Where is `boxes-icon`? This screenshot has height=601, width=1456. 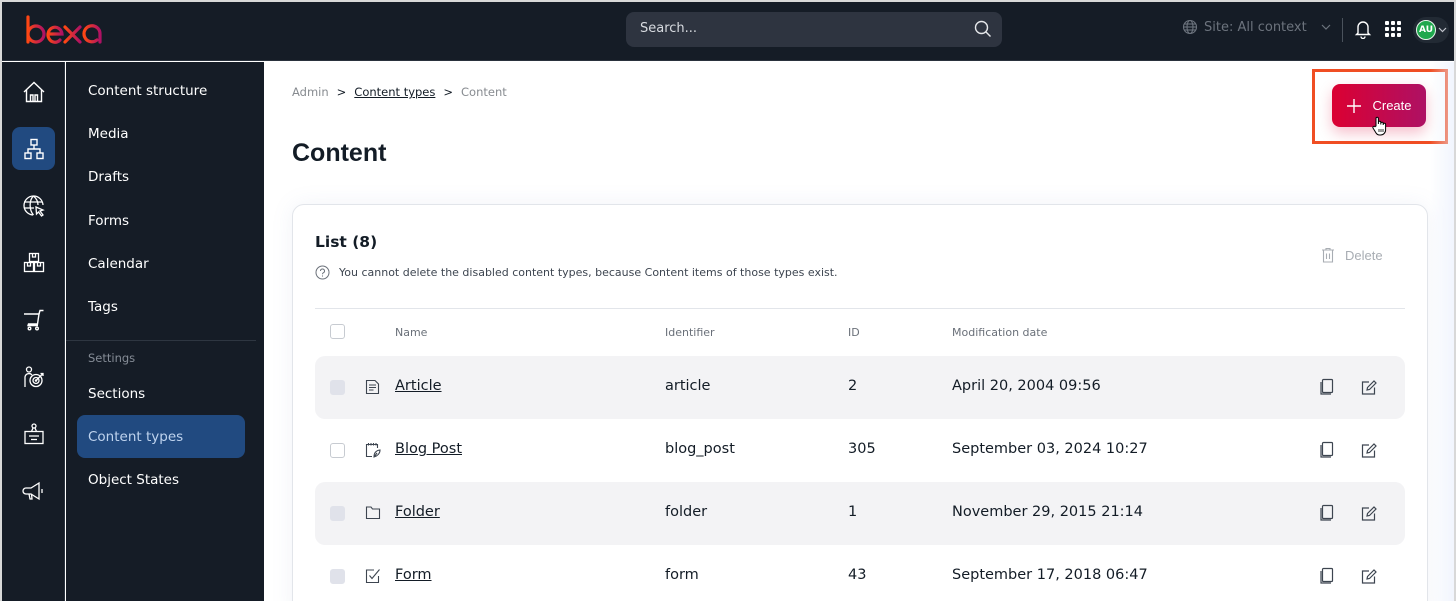
boxes-icon is located at coordinates (33, 262).